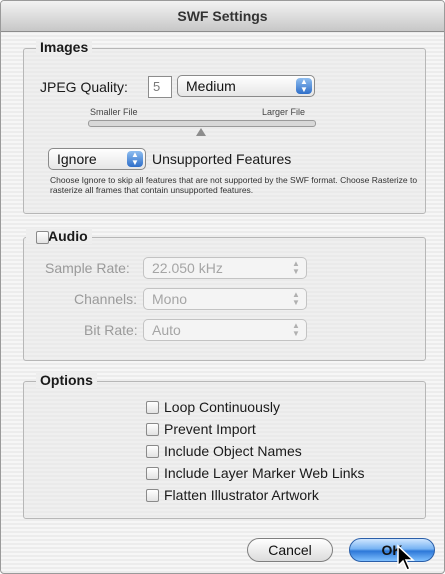  What do you see at coordinates (87, 268) in the screenshot?
I see `sample-rate-label: Sample Rate:` at bounding box center [87, 268].